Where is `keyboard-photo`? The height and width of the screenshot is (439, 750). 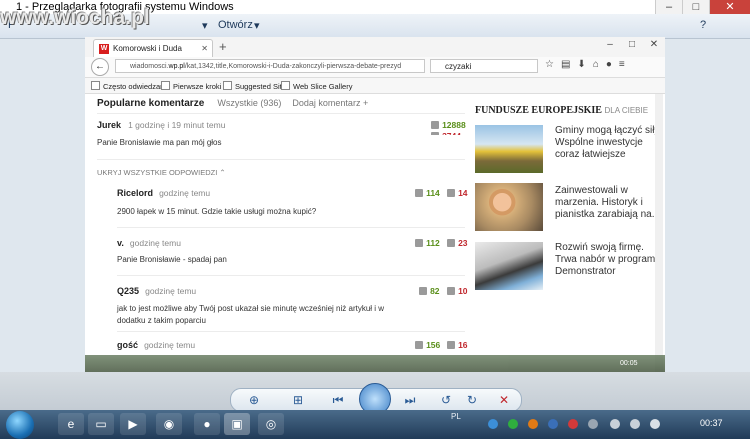
keyboard-photo is located at coordinates (509, 266).